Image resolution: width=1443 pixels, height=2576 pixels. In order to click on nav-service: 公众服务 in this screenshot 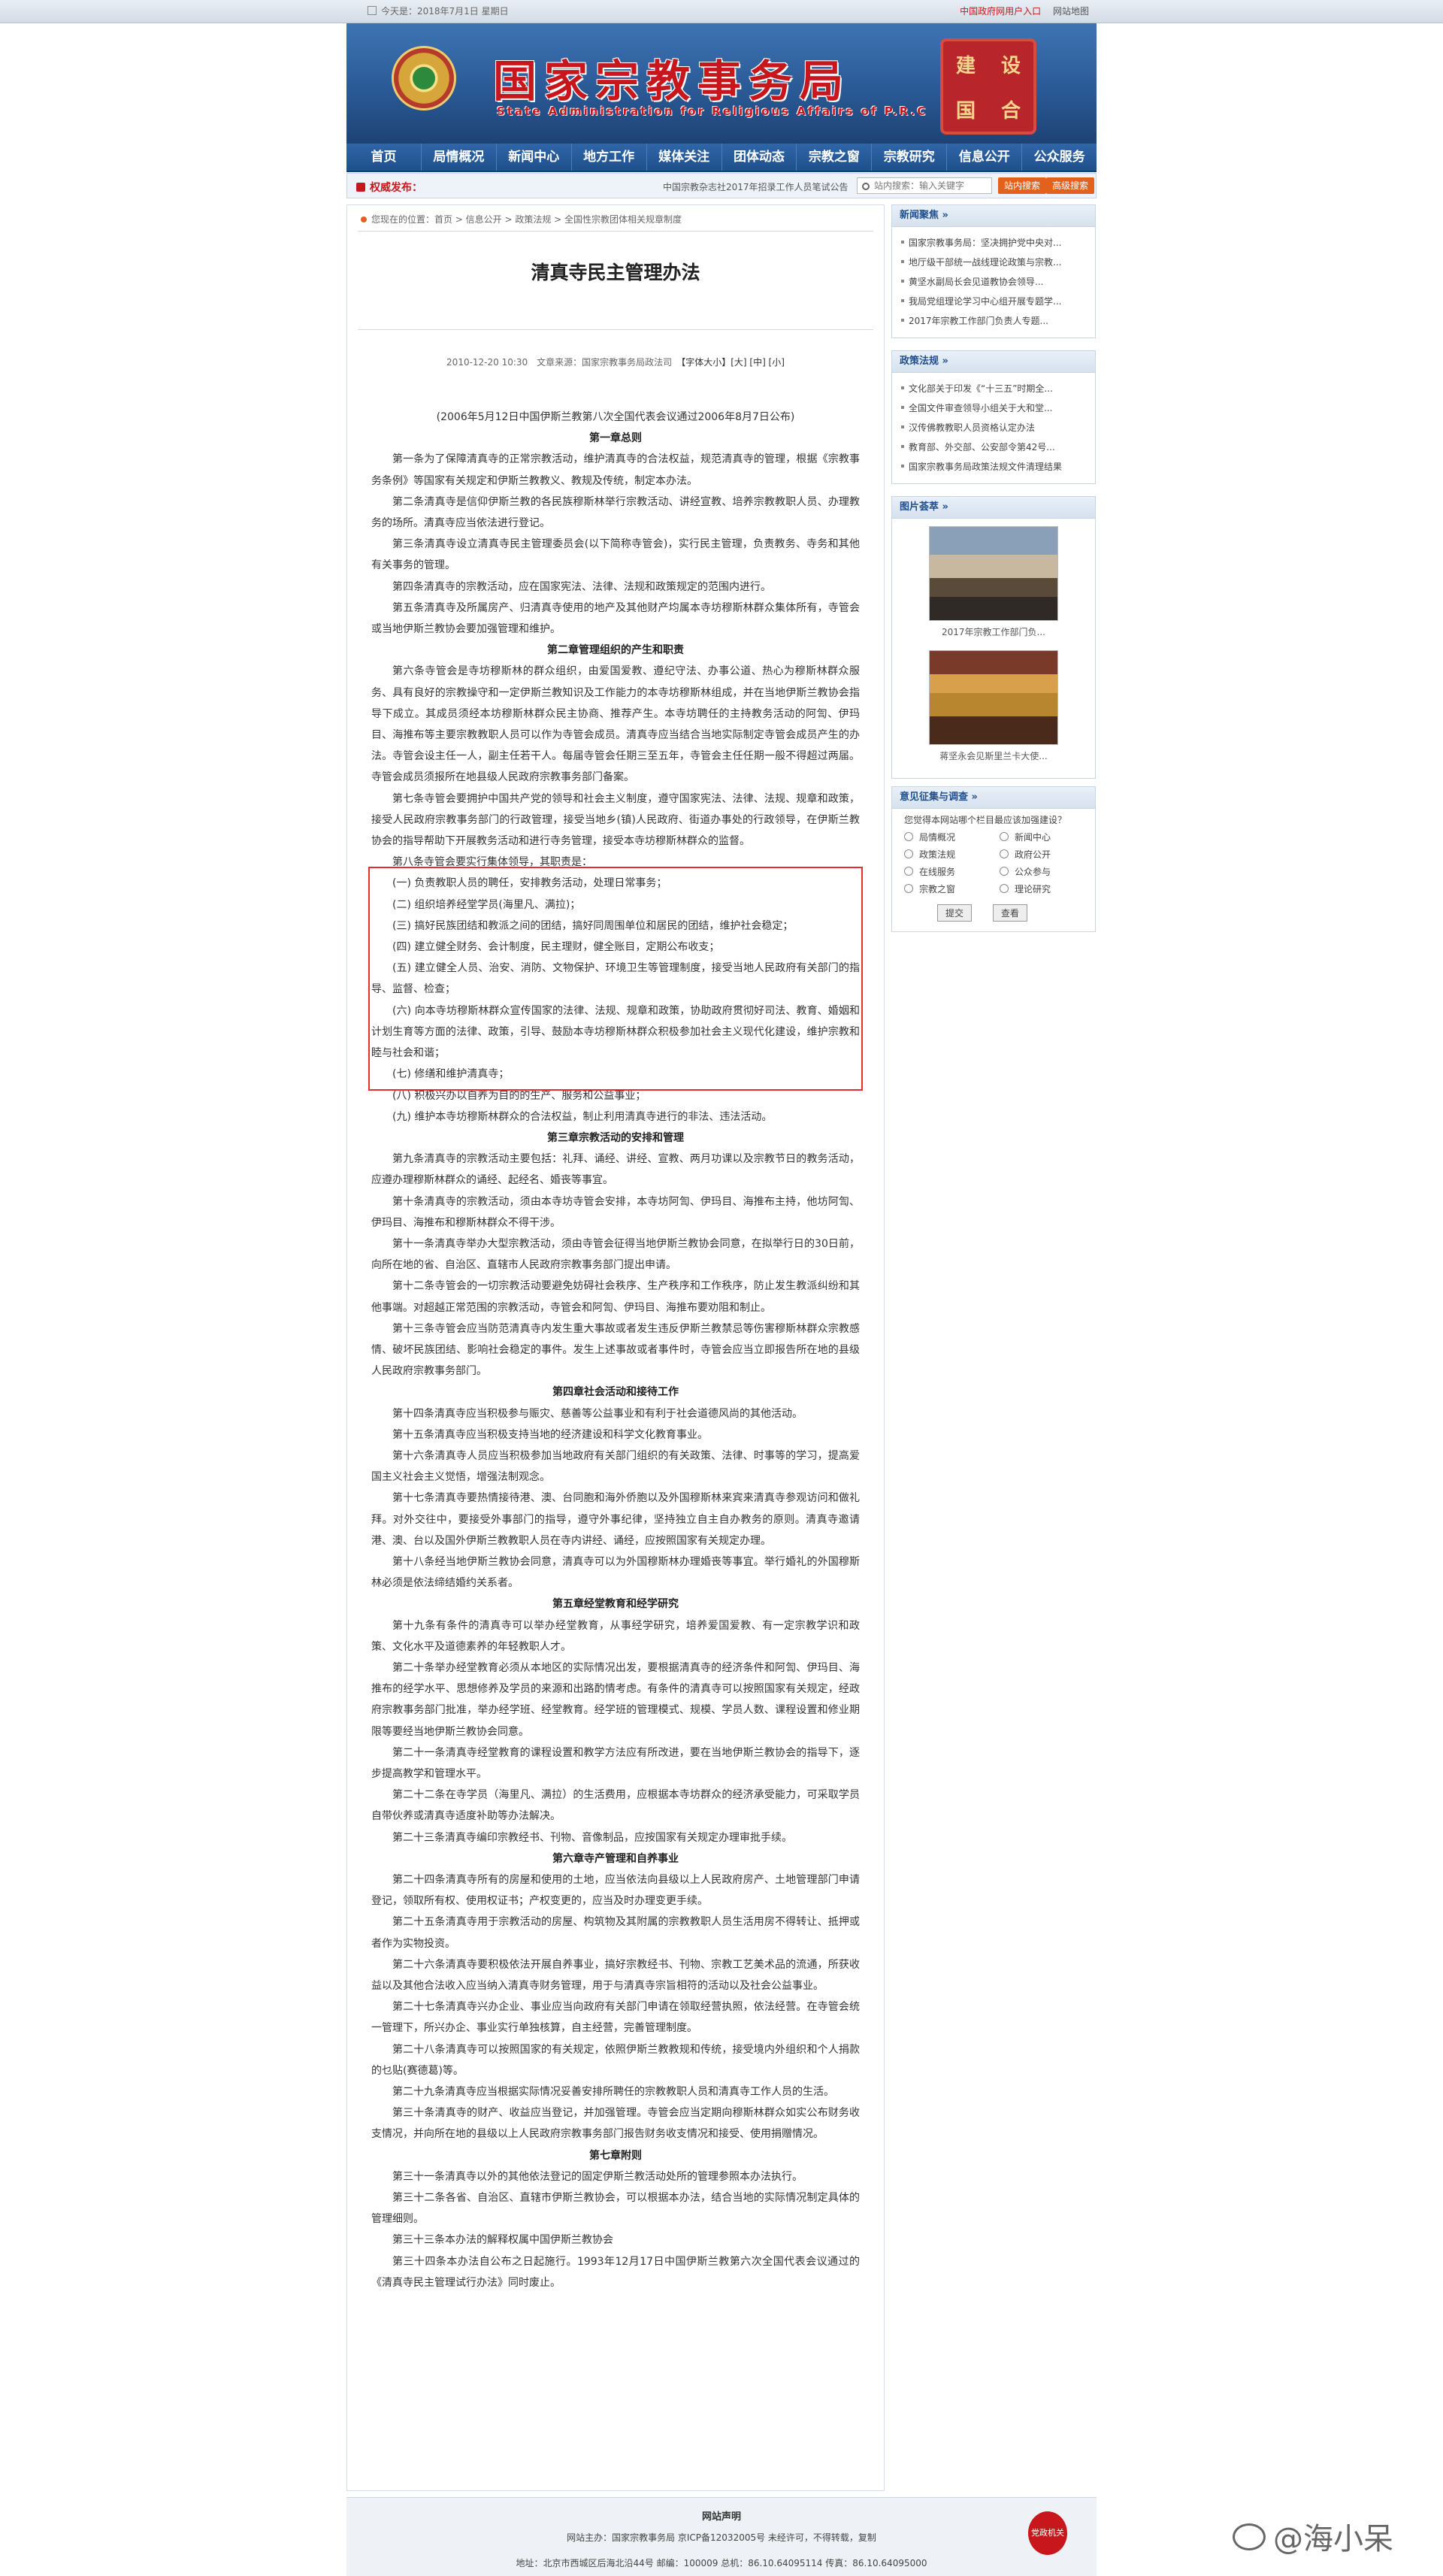, I will do `click(1059, 157)`.